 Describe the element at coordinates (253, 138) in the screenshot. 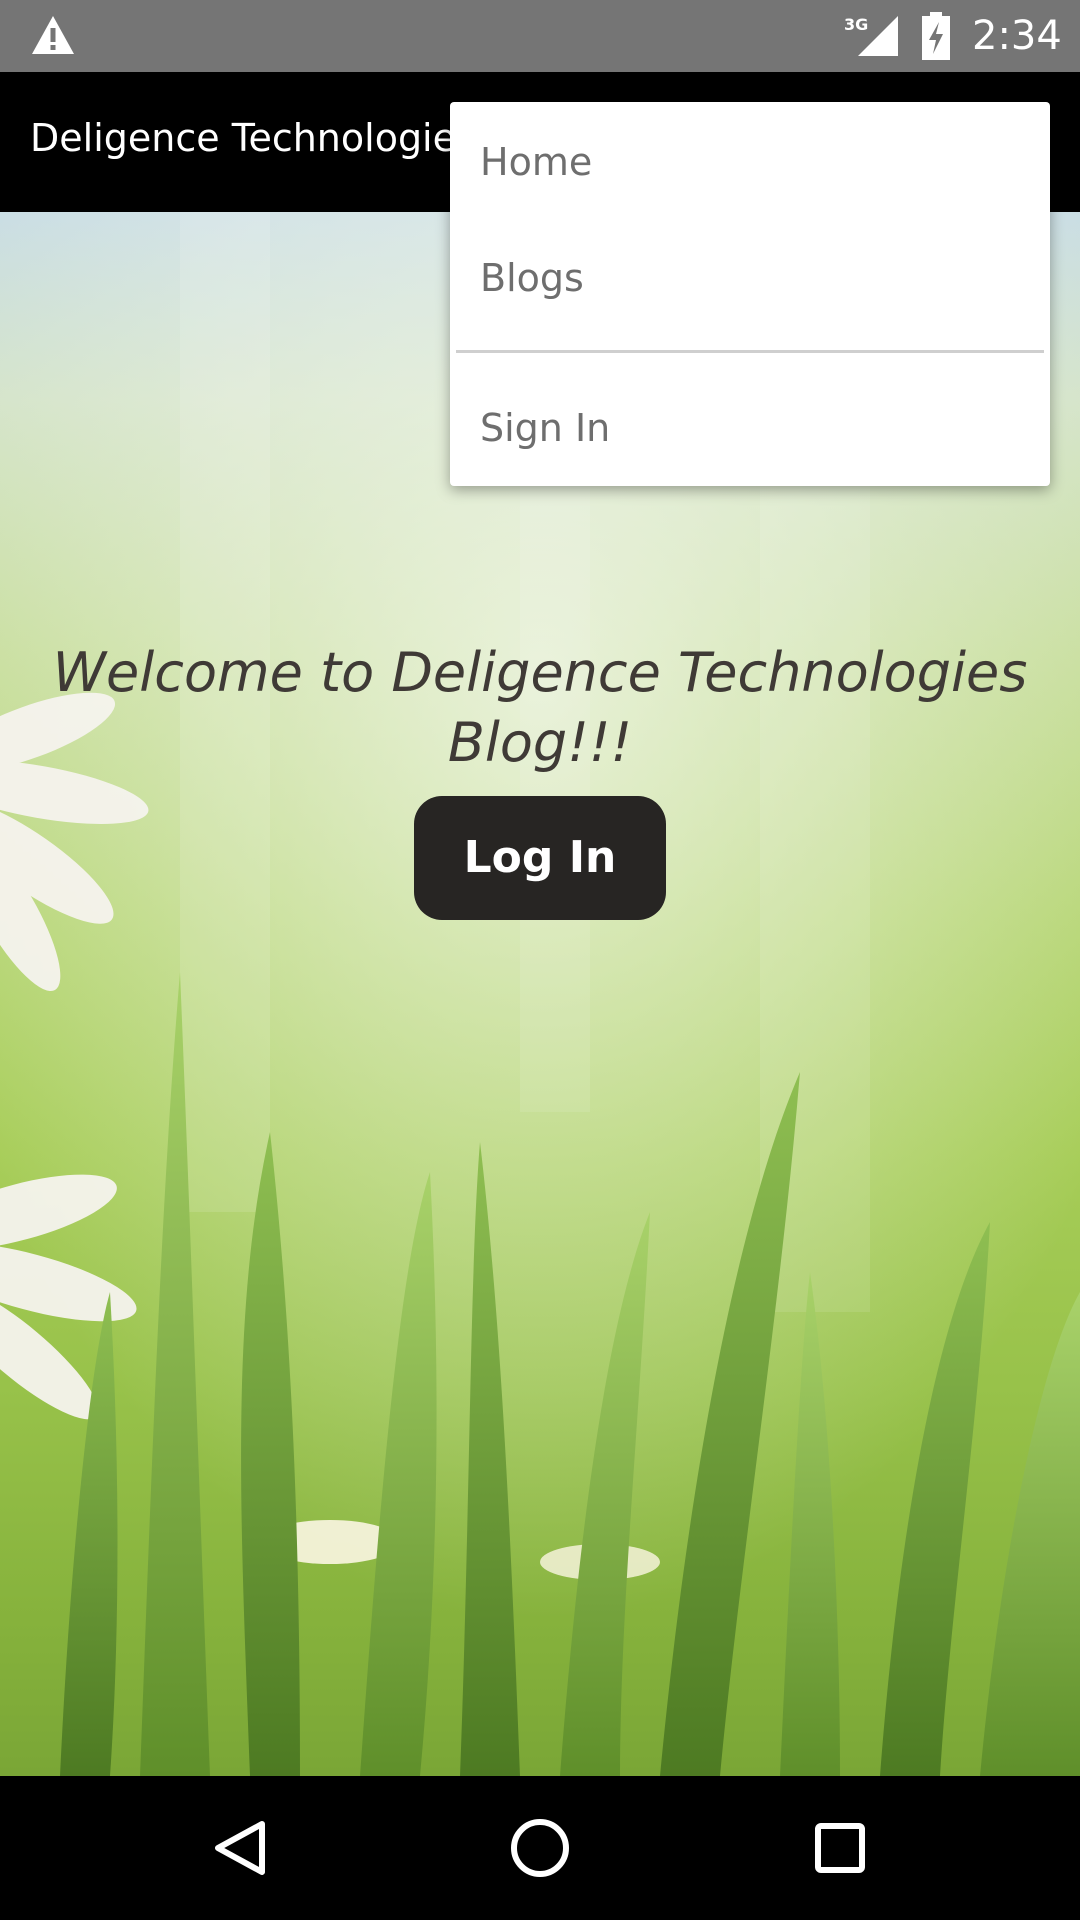

I see `app-title: Deligence Technologies` at that location.